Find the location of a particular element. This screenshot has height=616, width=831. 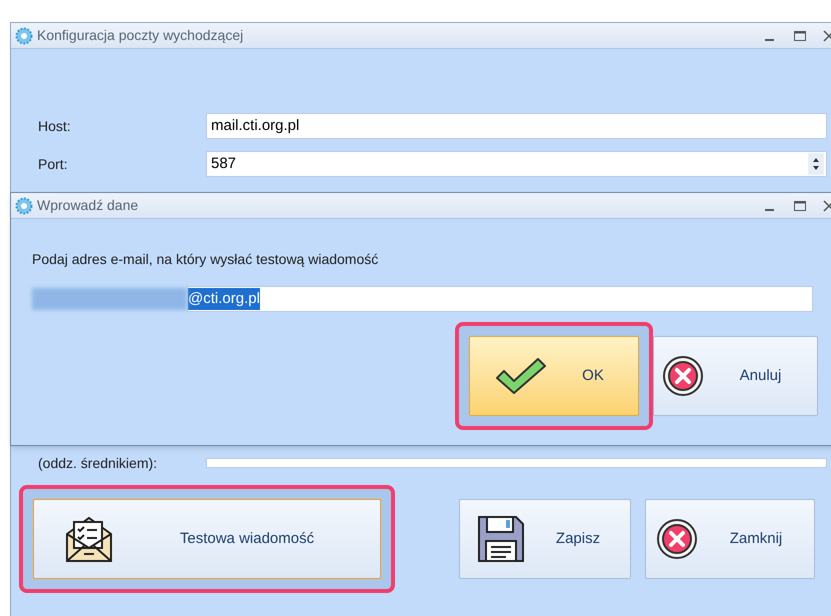

email-text: @cti.org.pl is located at coordinates (224, 299).